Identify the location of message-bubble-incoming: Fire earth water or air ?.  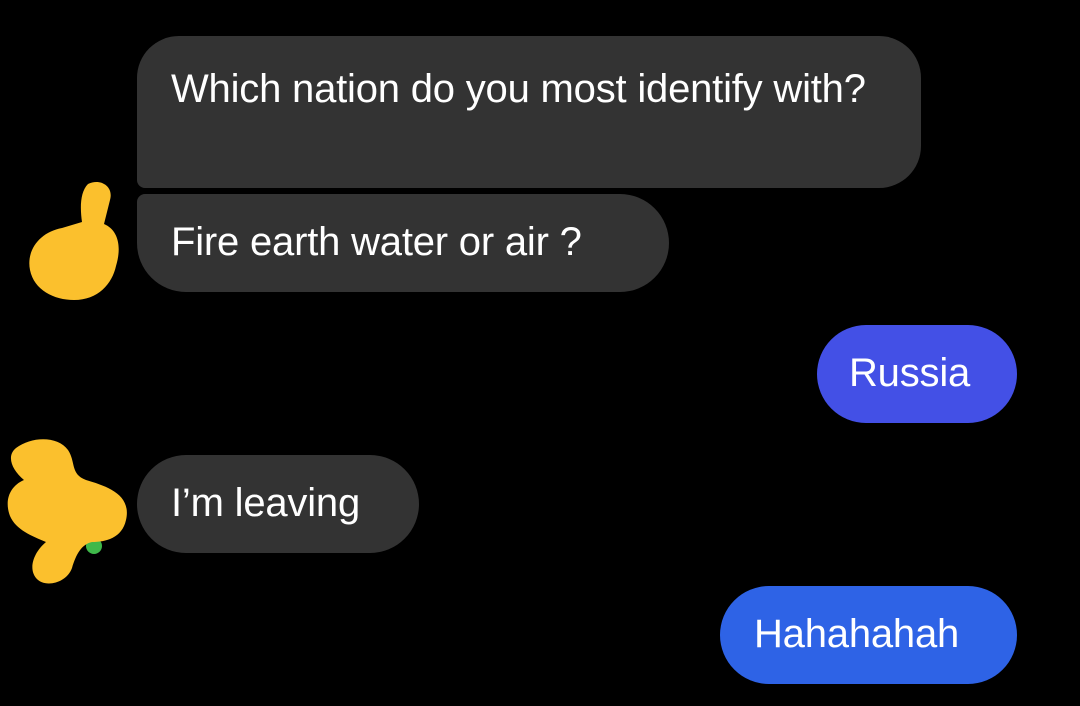
(403, 243).